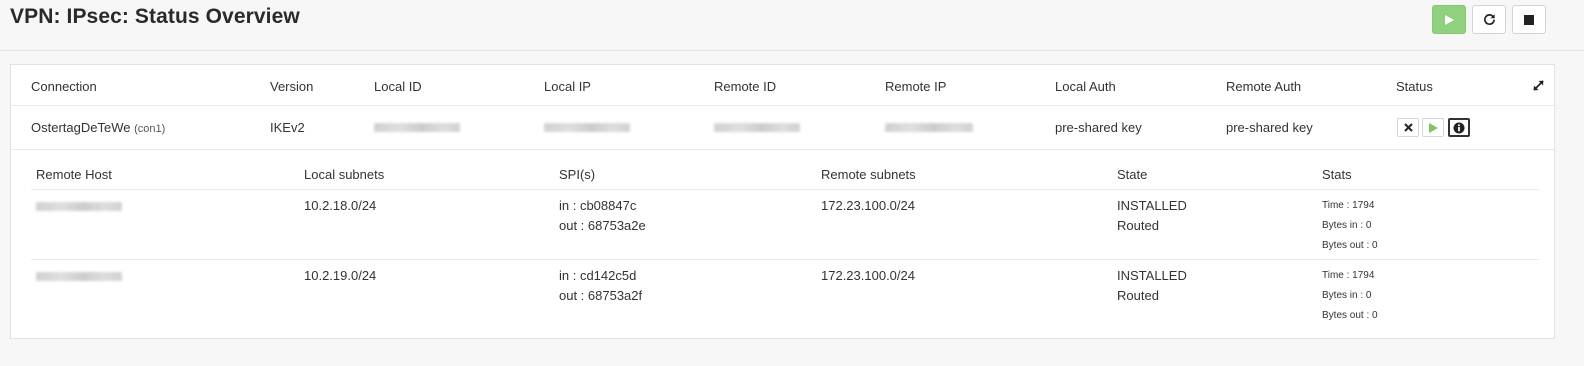  I want to click on sa-spi-in: in : cd142c5d, so click(598, 275).